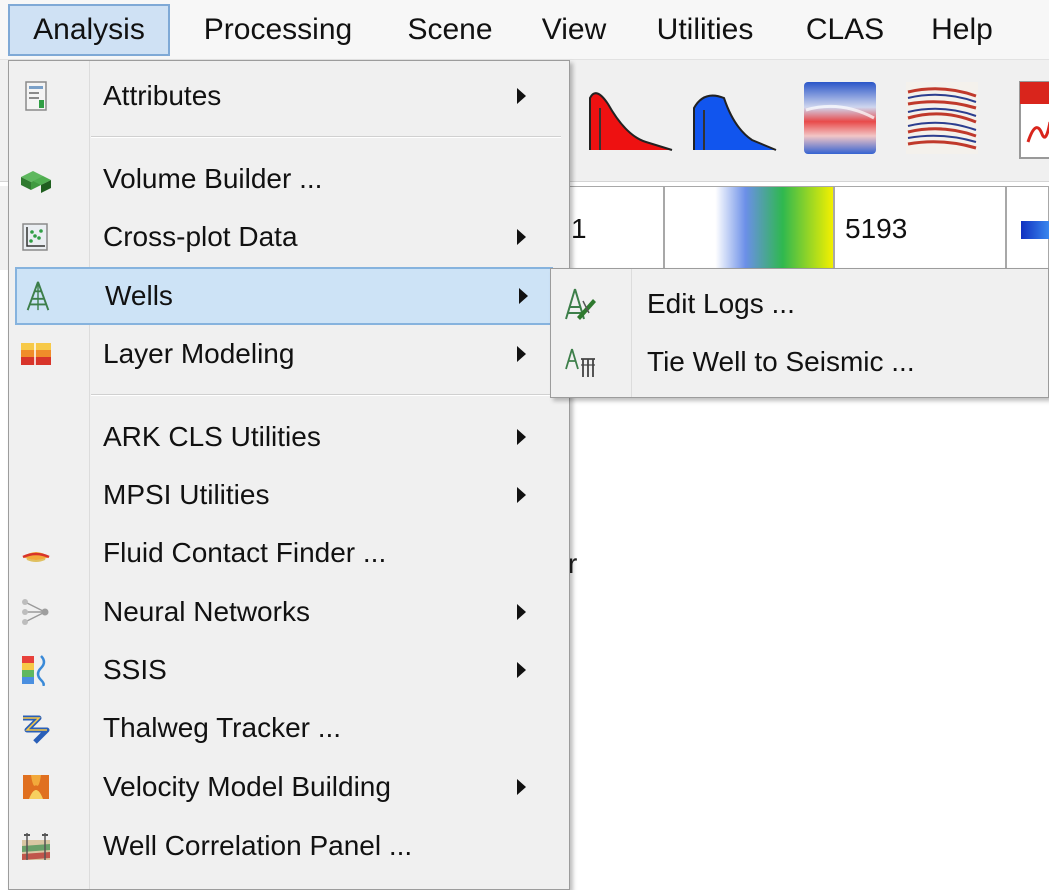 This screenshot has width=1049, height=890. I want to click on menu-item-neural-networks: Neural Networks, so click(289, 612).